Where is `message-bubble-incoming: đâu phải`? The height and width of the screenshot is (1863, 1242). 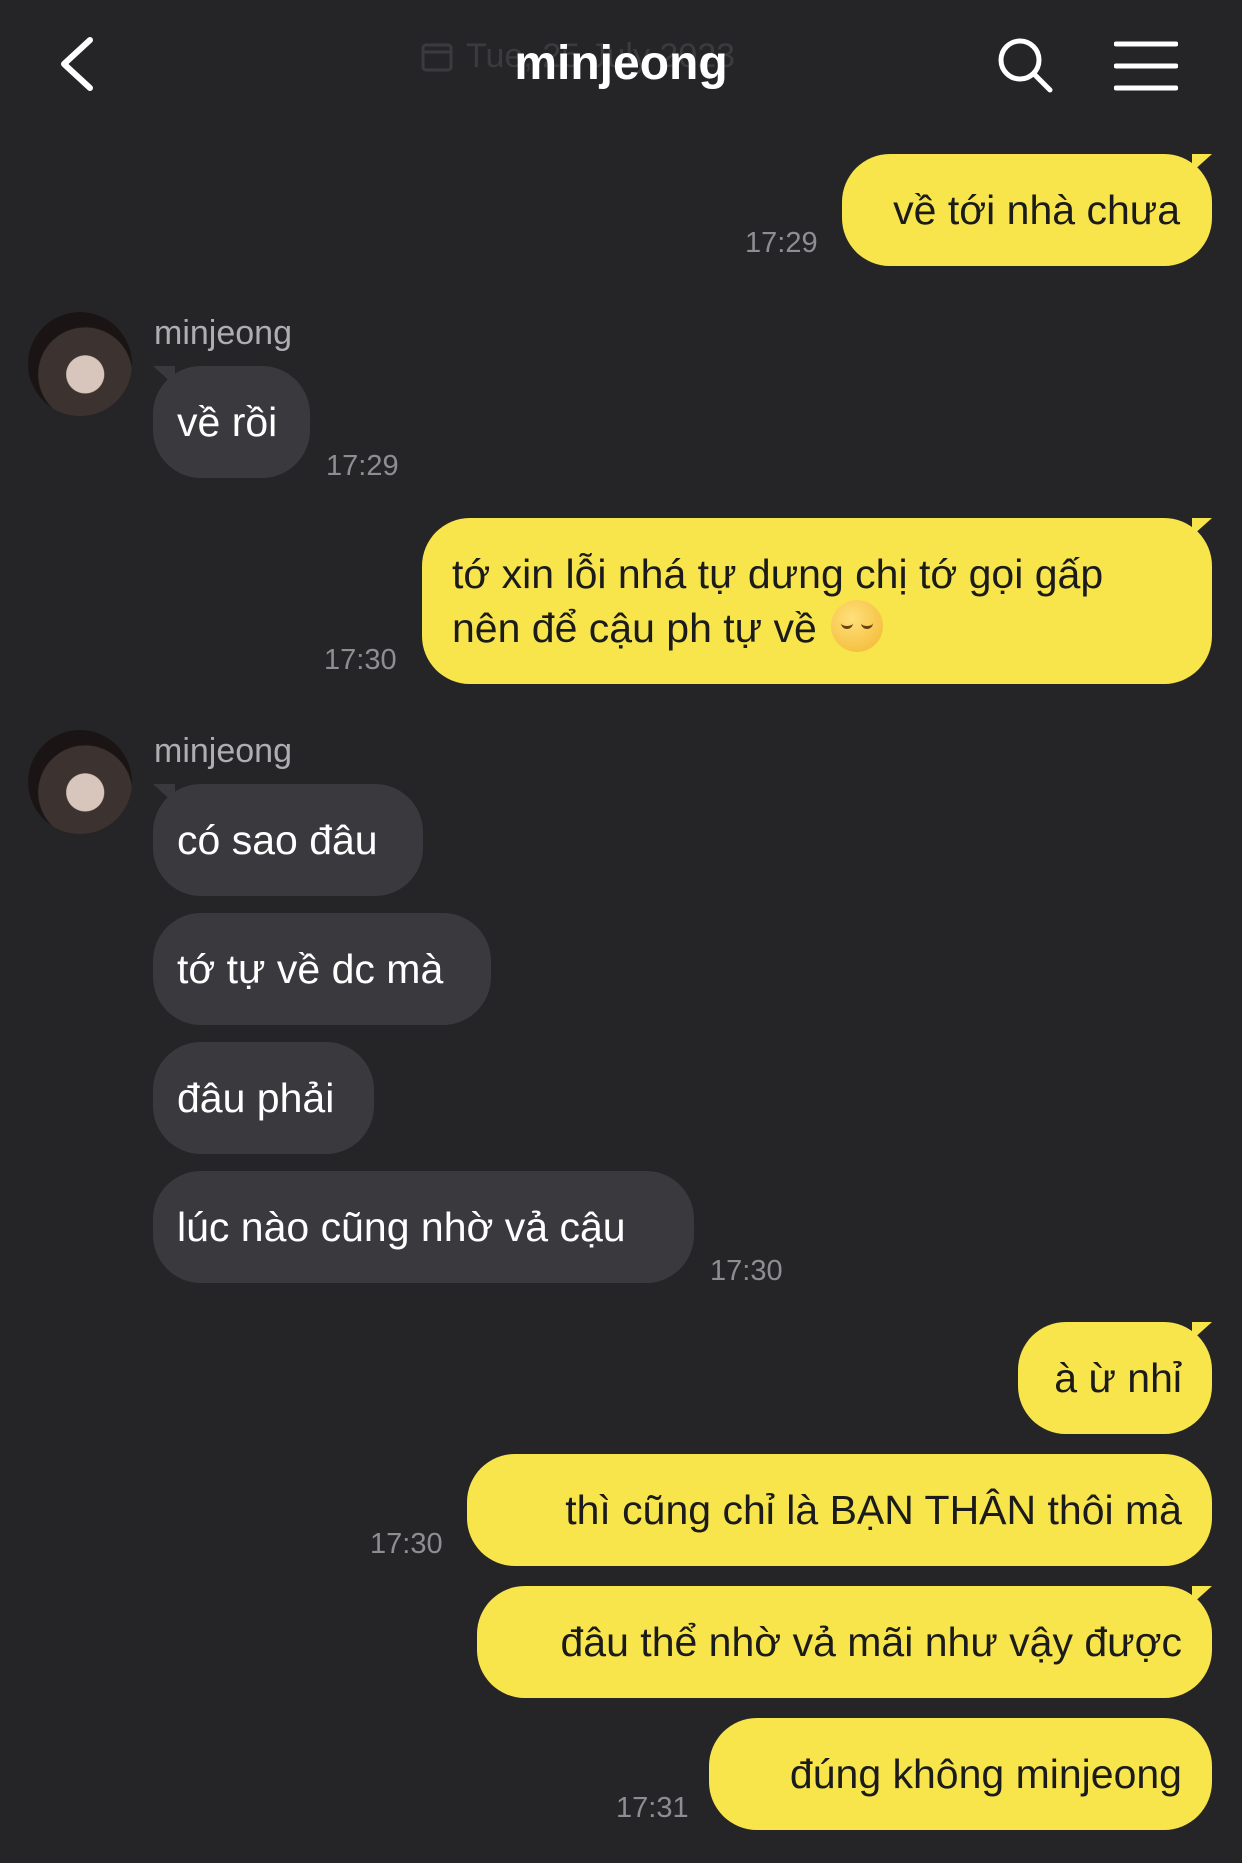
message-bubble-incoming: đâu phải is located at coordinates (263, 1098).